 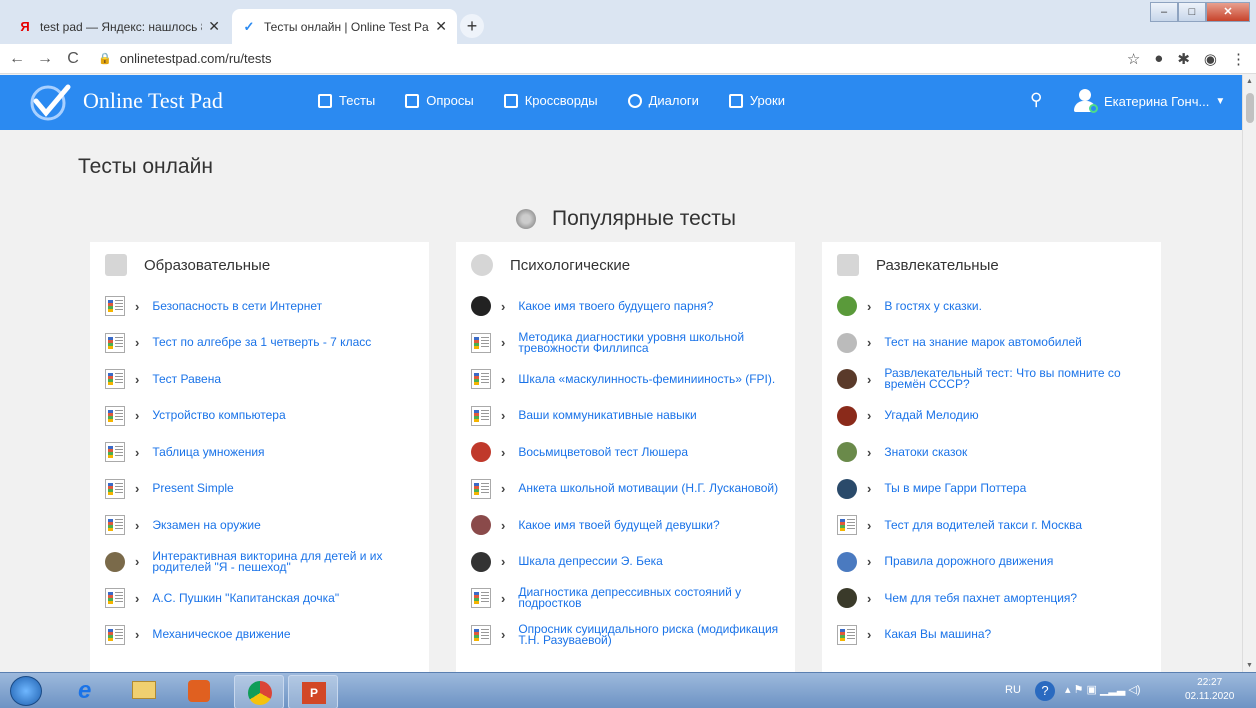 I want to click on nav-surveys: Опросы, so click(x=439, y=100).